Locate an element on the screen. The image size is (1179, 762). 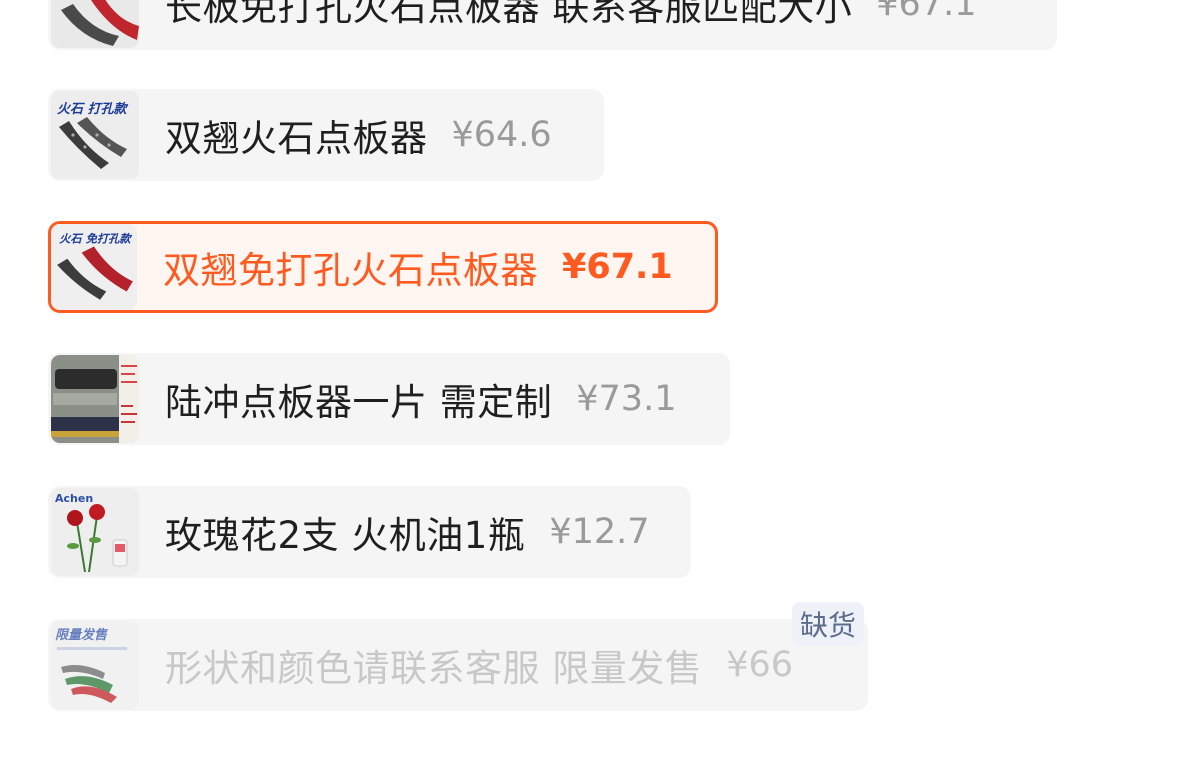
sku-thumbnail: Achen is located at coordinates (95, 532).